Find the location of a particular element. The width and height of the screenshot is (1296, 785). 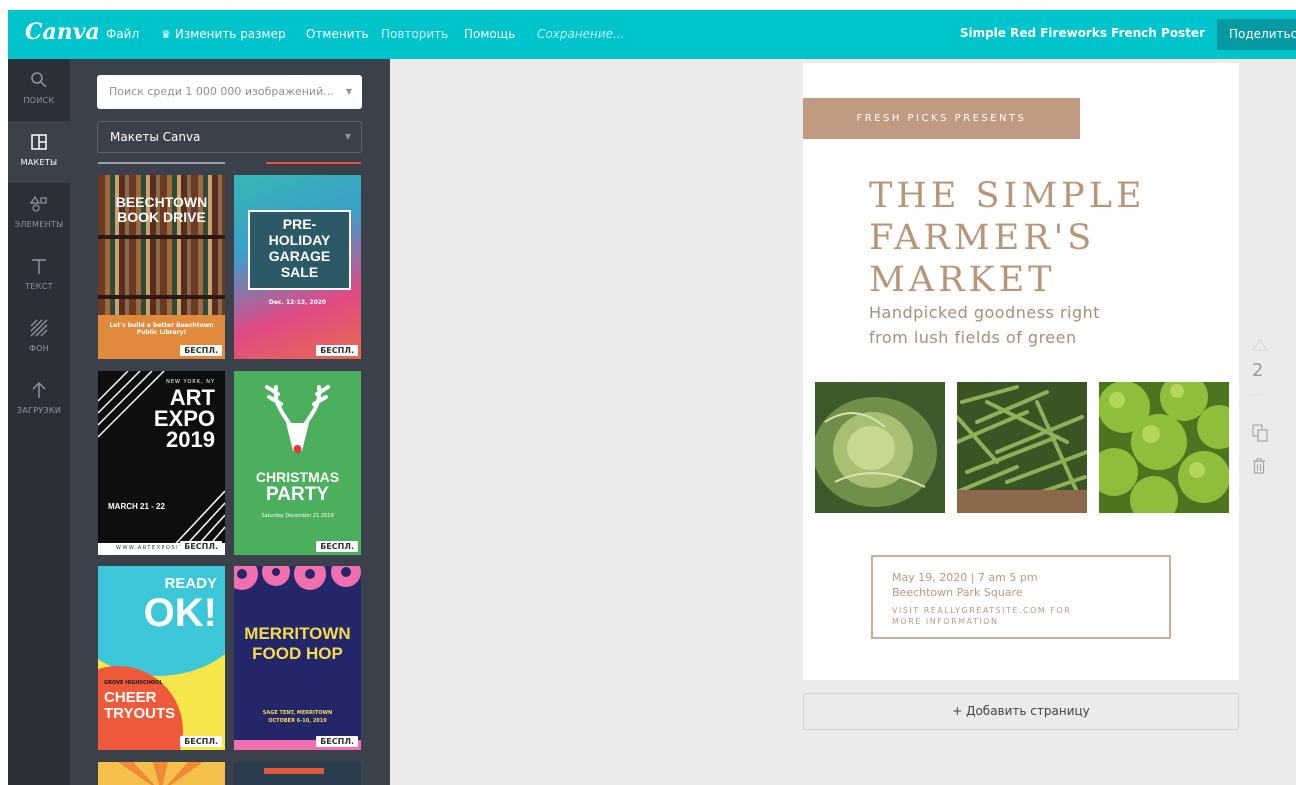

template-title-line: ART is located at coordinates (192, 397).